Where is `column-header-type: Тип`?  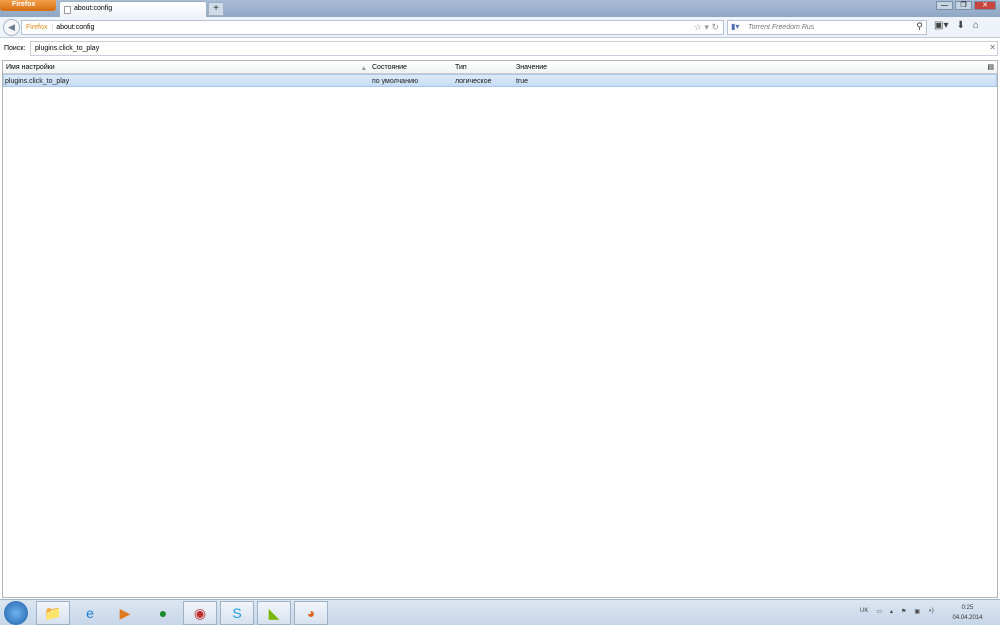 column-header-type: Тип is located at coordinates (461, 67).